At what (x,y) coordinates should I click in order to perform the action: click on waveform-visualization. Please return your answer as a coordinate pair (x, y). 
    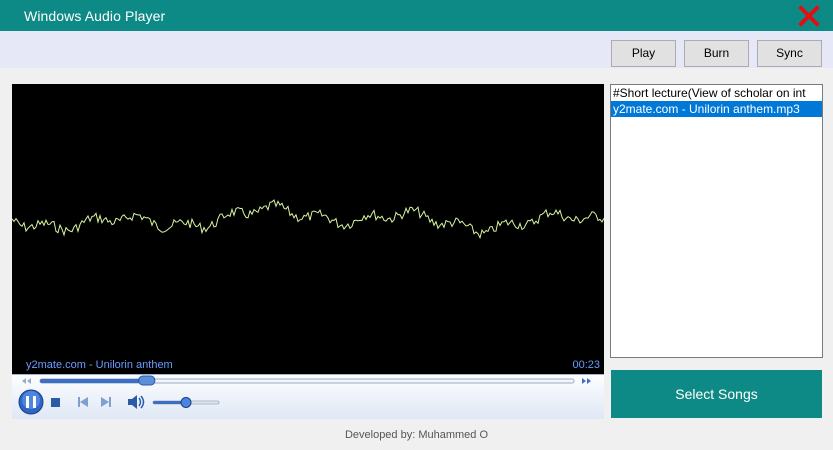
    Looking at the image, I should click on (308, 219).